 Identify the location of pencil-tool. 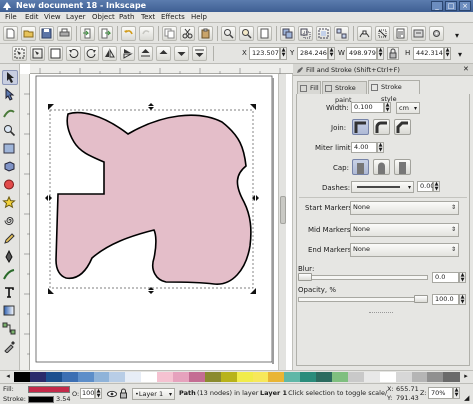
(10, 239).